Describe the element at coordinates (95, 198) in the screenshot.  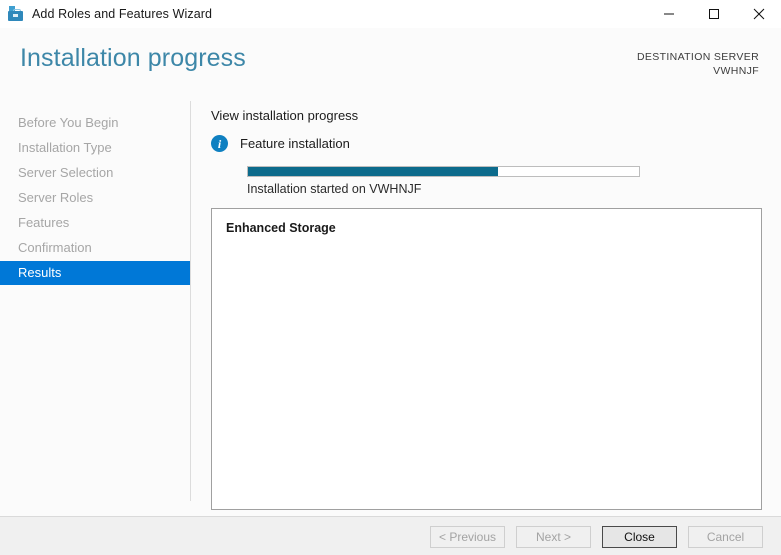
I see `sidebar-item-server-roles: Server Roles` at that location.